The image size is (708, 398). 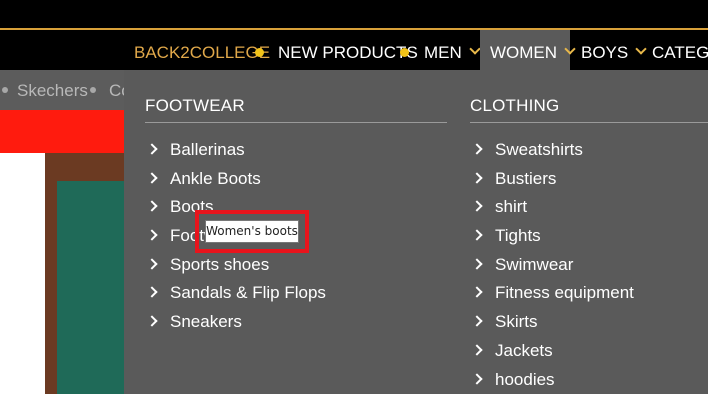 What do you see at coordinates (552, 240) in the screenshot?
I see `clothing-item: Tights` at bounding box center [552, 240].